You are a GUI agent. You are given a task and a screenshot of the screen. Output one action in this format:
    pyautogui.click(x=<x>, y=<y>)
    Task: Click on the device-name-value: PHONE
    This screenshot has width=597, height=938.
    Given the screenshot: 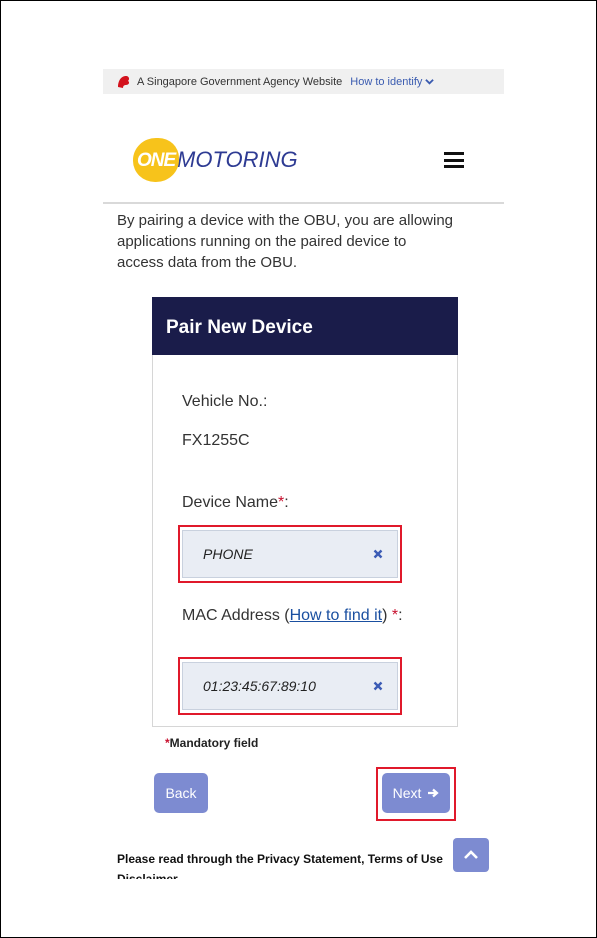 What is the action you would take?
    pyautogui.click(x=228, y=554)
    